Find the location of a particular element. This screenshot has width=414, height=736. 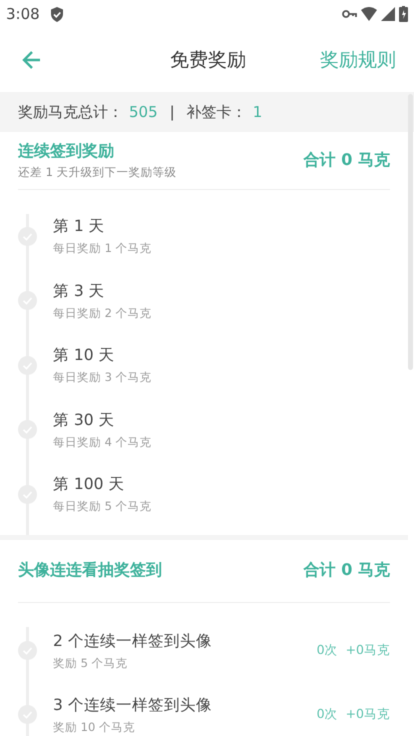

card-value: 1 is located at coordinates (257, 112).